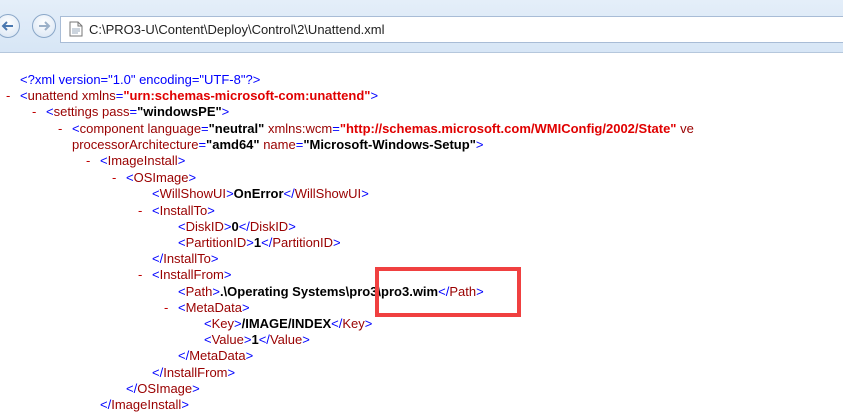 The width and height of the screenshot is (843, 415). I want to click on component-attr-name-value: "Microsoft-Windows-Setup", so click(389, 144).